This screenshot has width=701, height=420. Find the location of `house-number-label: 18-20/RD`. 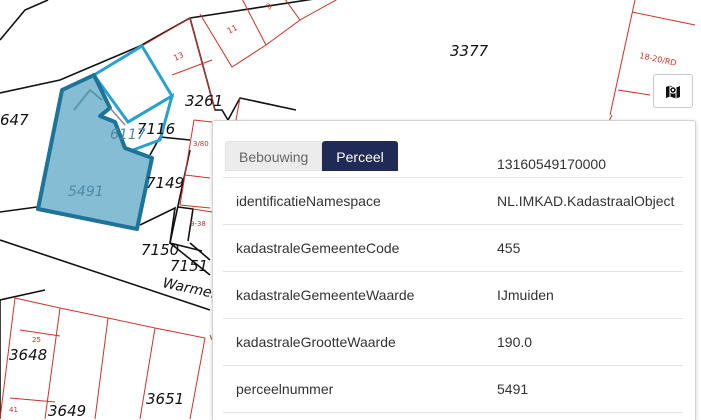

house-number-label: 18-20/RD is located at coordinates (658, 59).